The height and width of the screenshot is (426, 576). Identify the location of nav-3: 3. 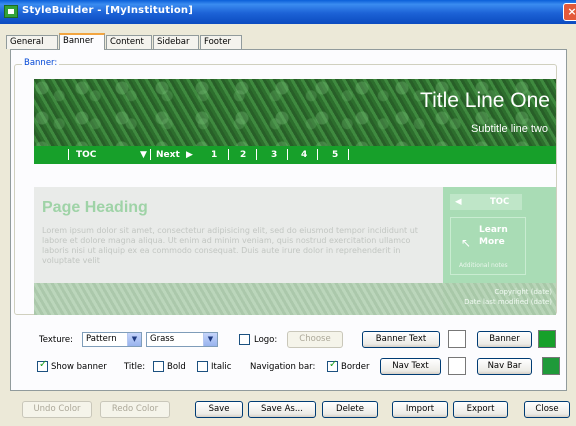
(274, 155).